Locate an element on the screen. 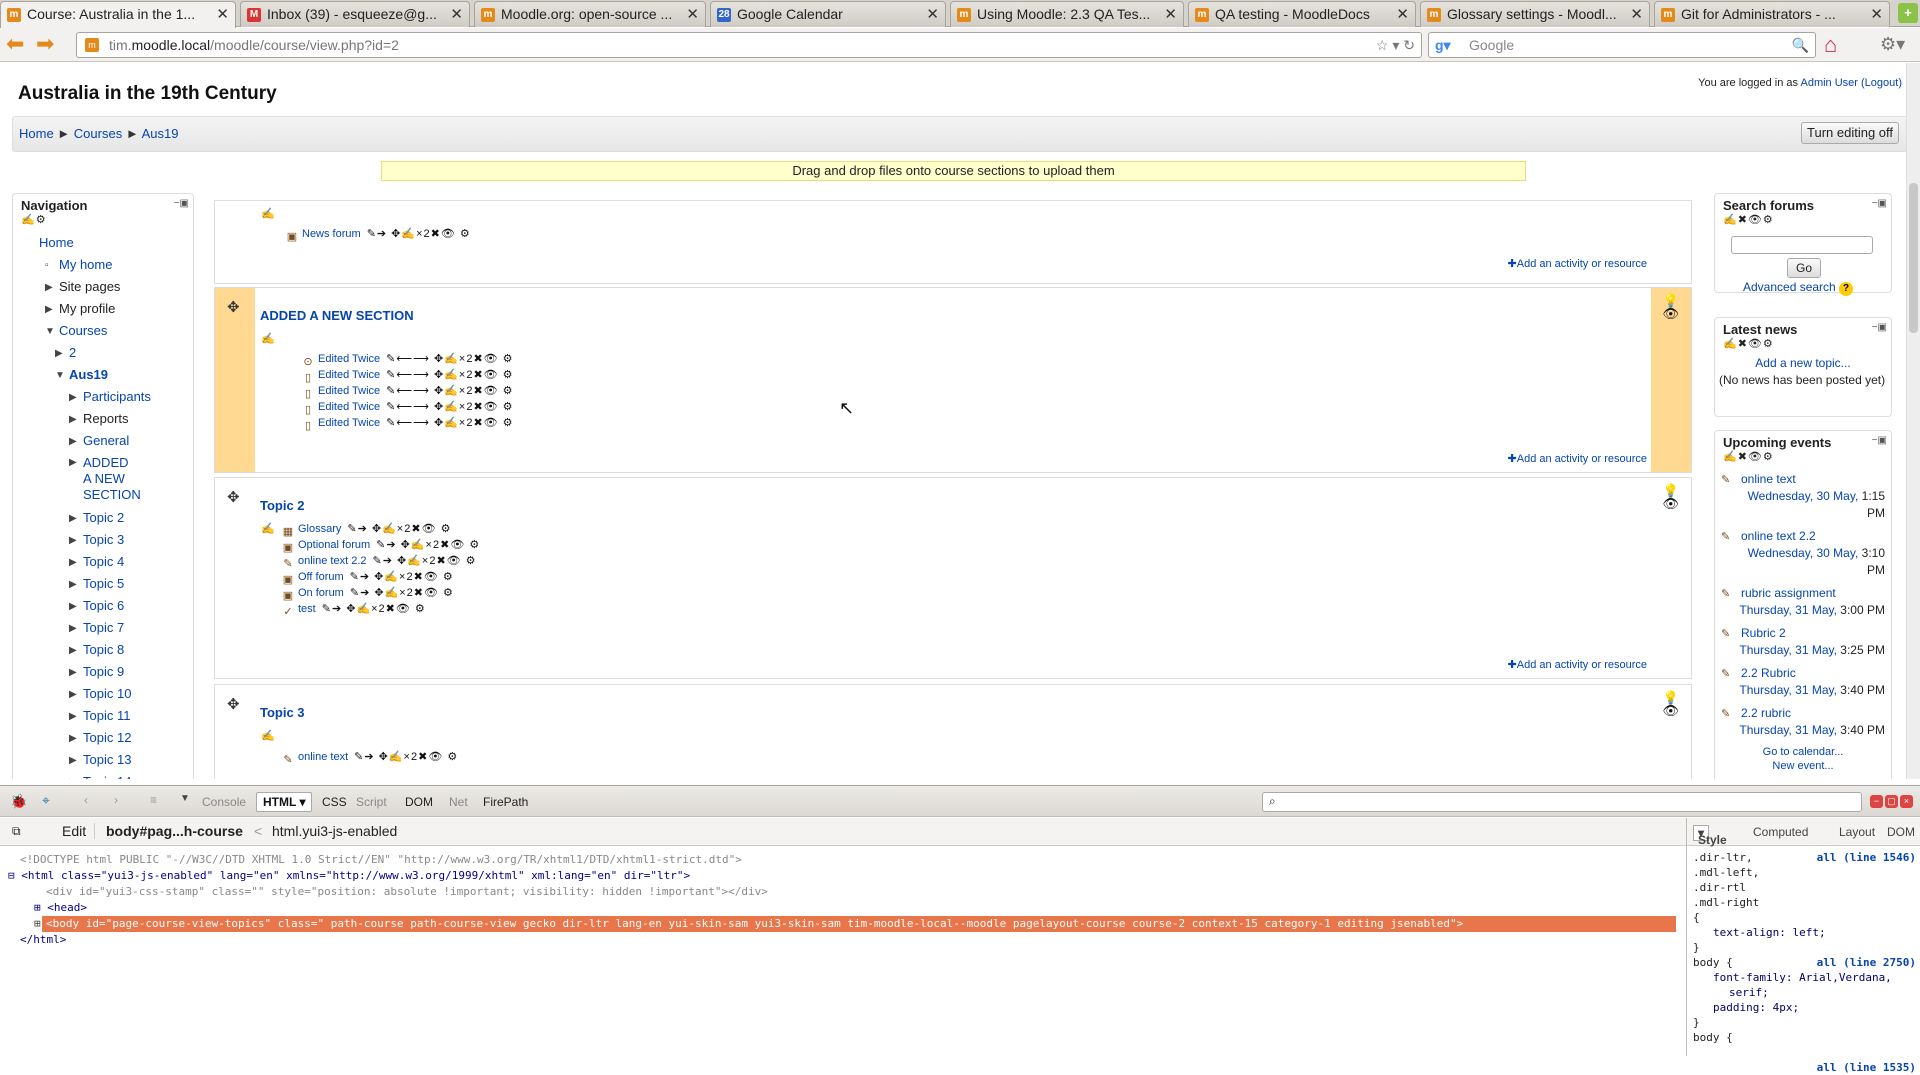  nav-item: ▶ Topic 11 is located at coordinates (102, 716).